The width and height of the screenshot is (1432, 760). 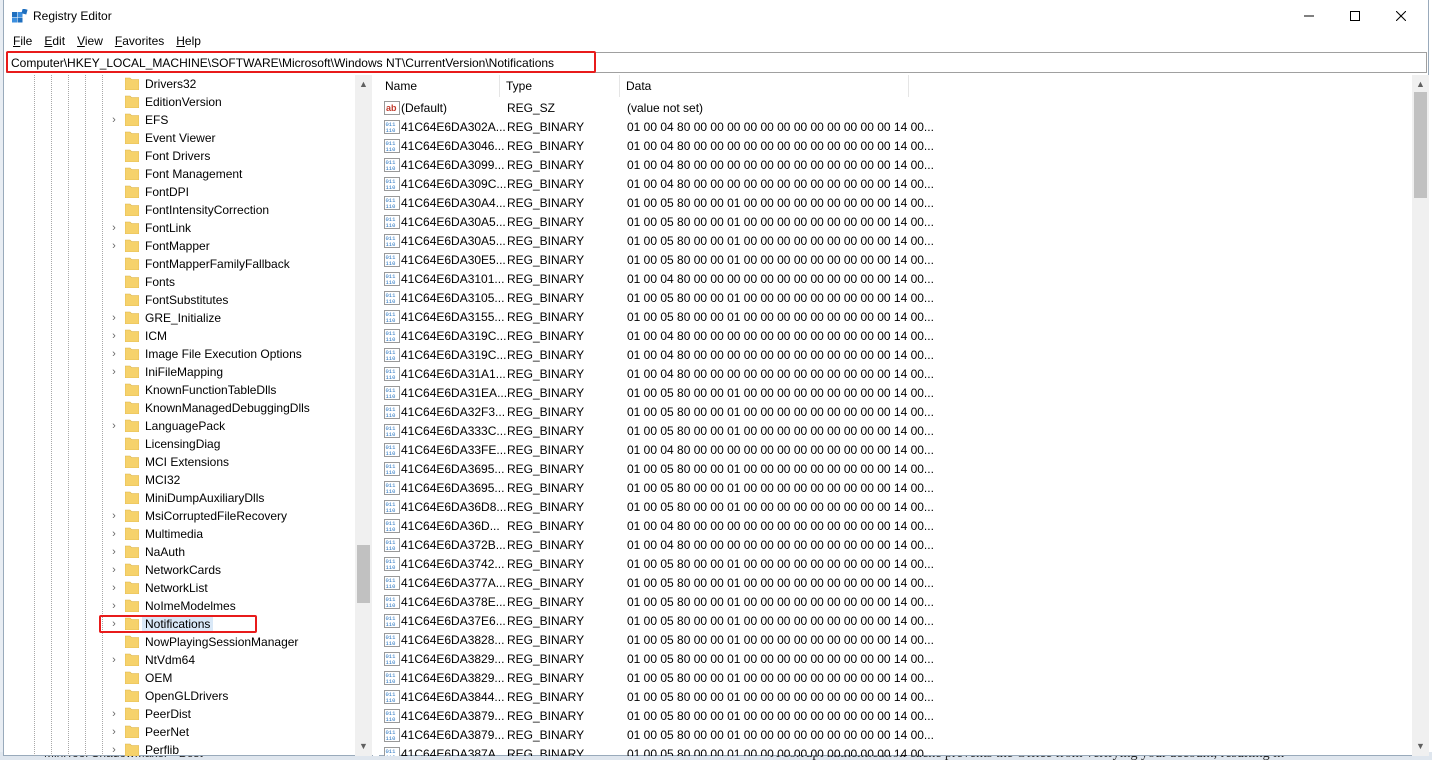 What do you see at coordinates (179, 84) in the screenshot?
I see `tree-item: Drivers32` at bounding box center [179, 84].